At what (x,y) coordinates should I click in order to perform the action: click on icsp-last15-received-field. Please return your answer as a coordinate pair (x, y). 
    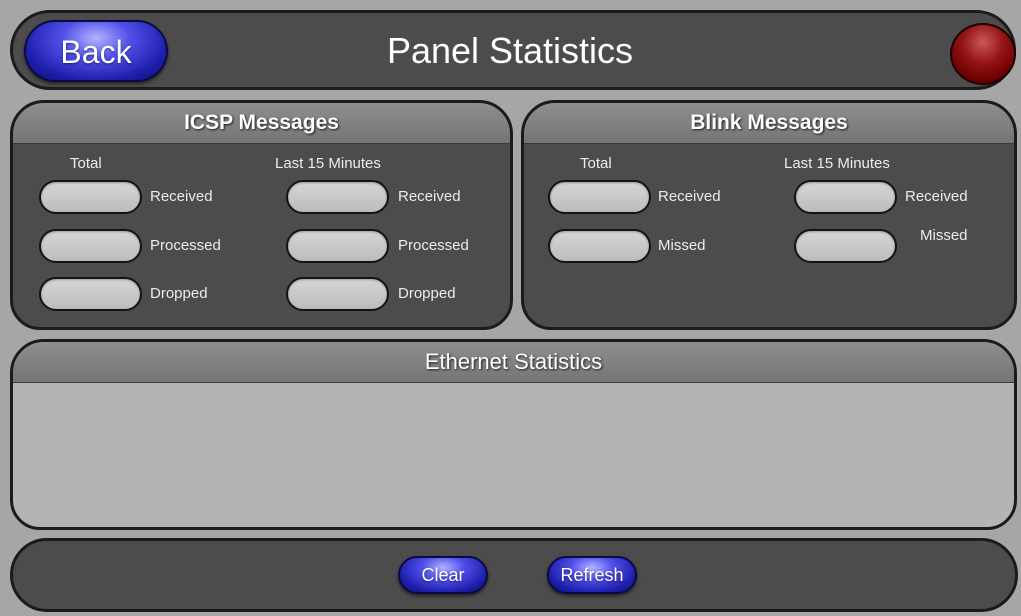
    Looking at the image, I should click on (337, 197).